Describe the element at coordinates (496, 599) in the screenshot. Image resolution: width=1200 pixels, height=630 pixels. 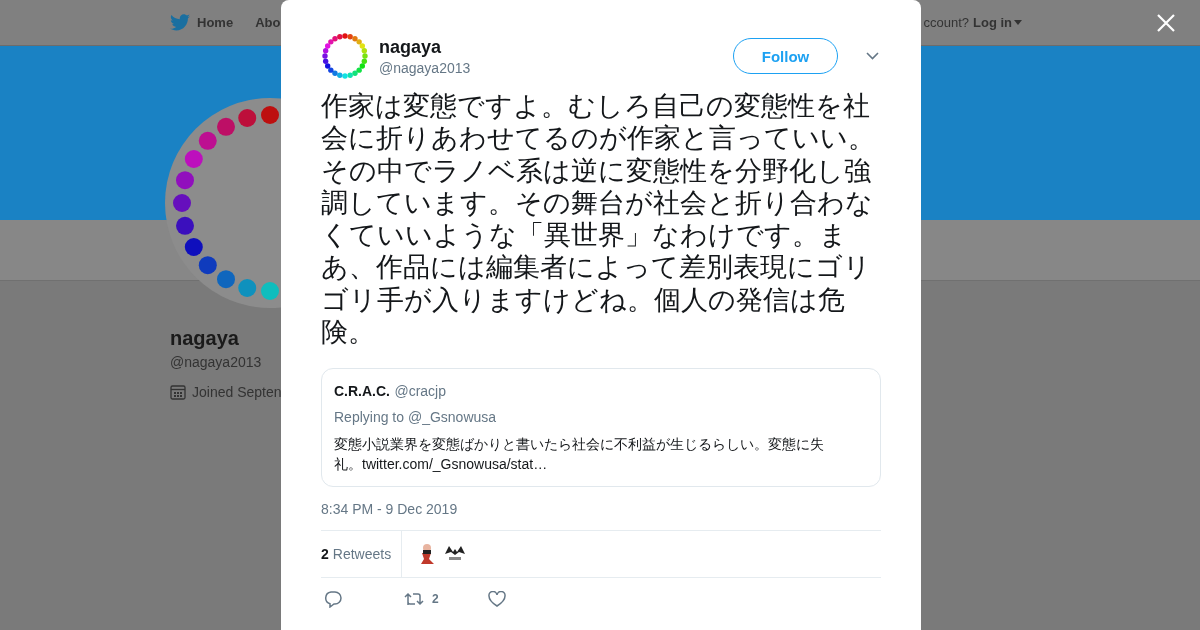
I see `heart-icon` at that location.